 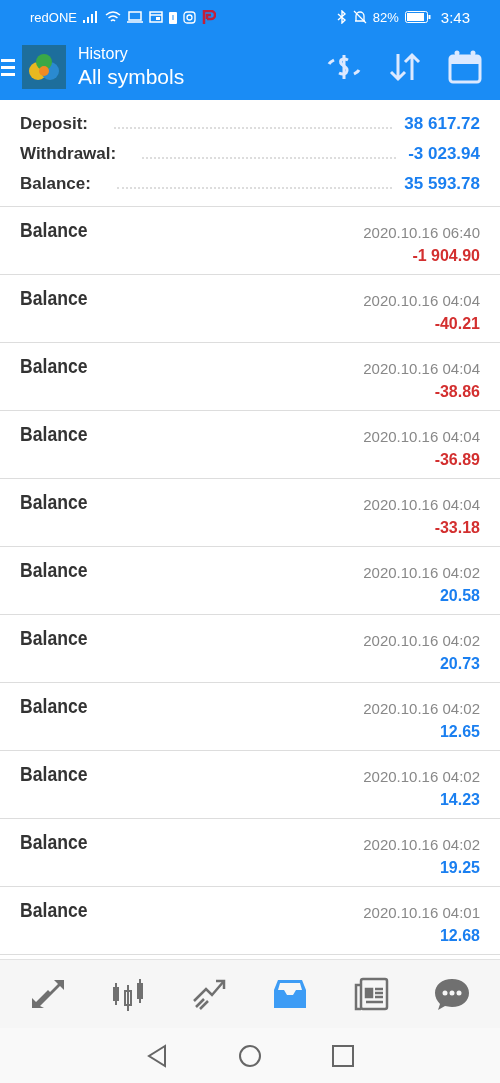 I want to click on currency-exchange-button, so click(x=344, y=67).